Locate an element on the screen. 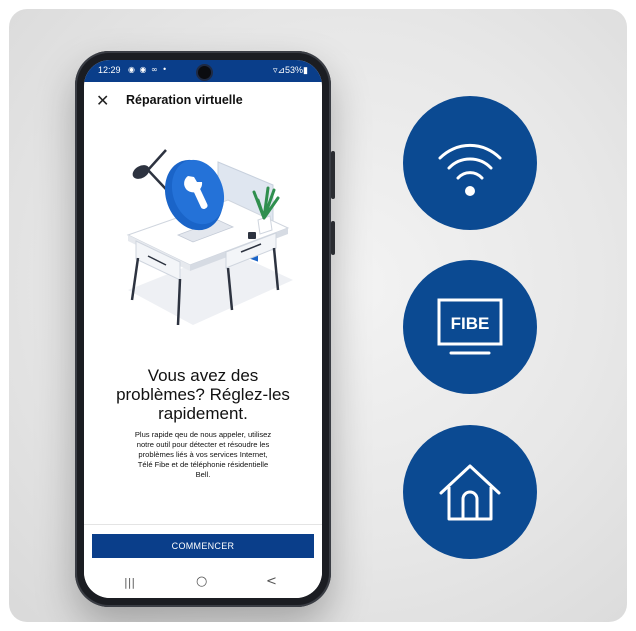  back-button: < is located at coordinates (271, 581).